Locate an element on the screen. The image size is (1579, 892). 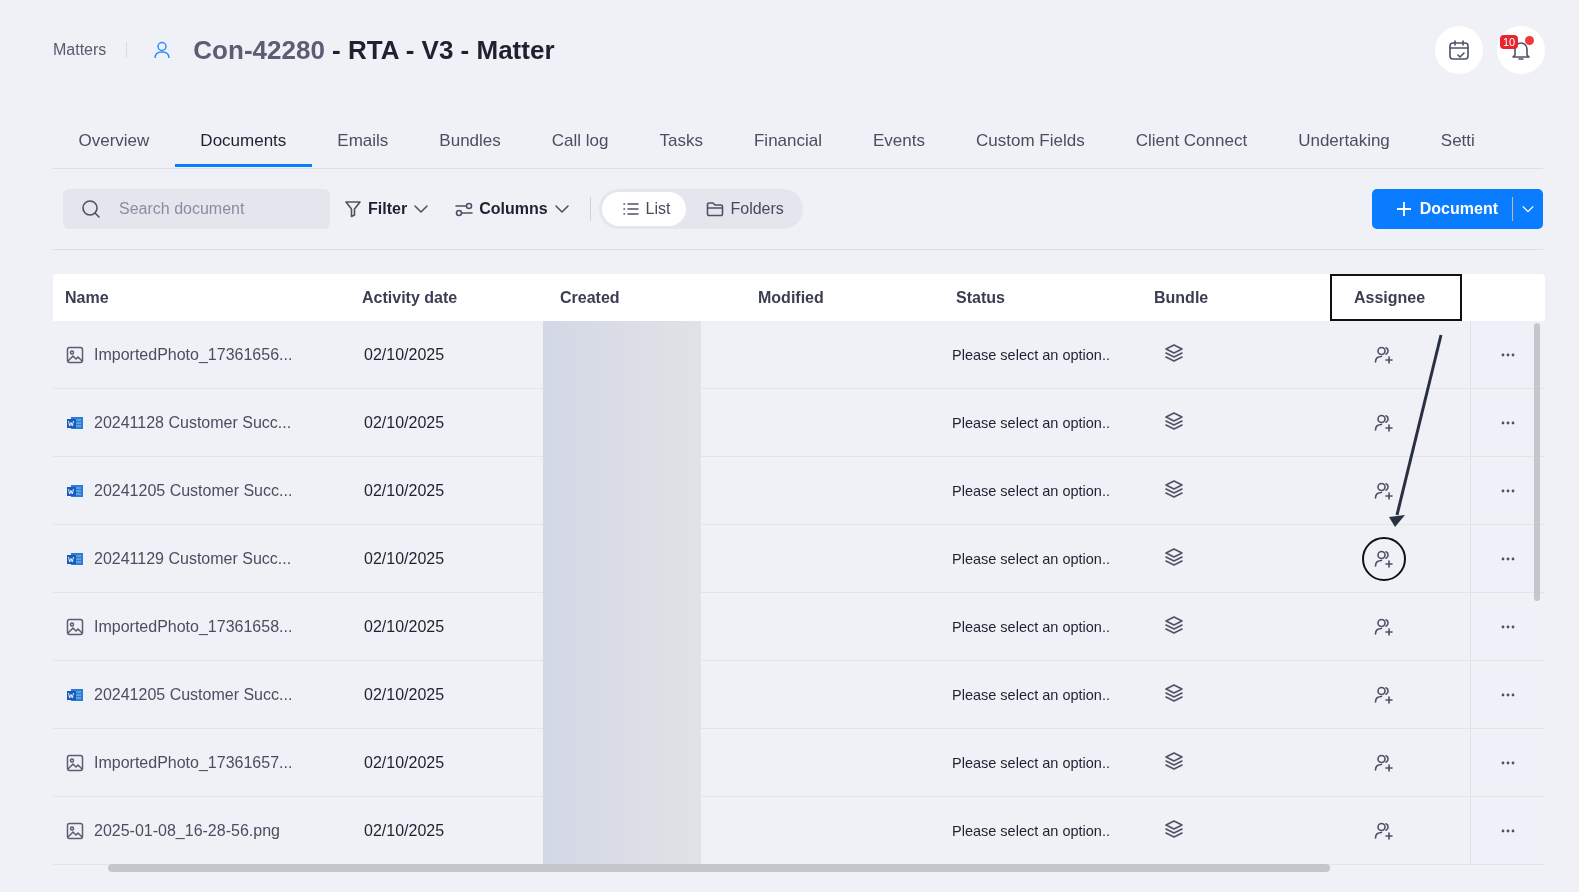
calendar-button is located at coordinates (1459, 50).